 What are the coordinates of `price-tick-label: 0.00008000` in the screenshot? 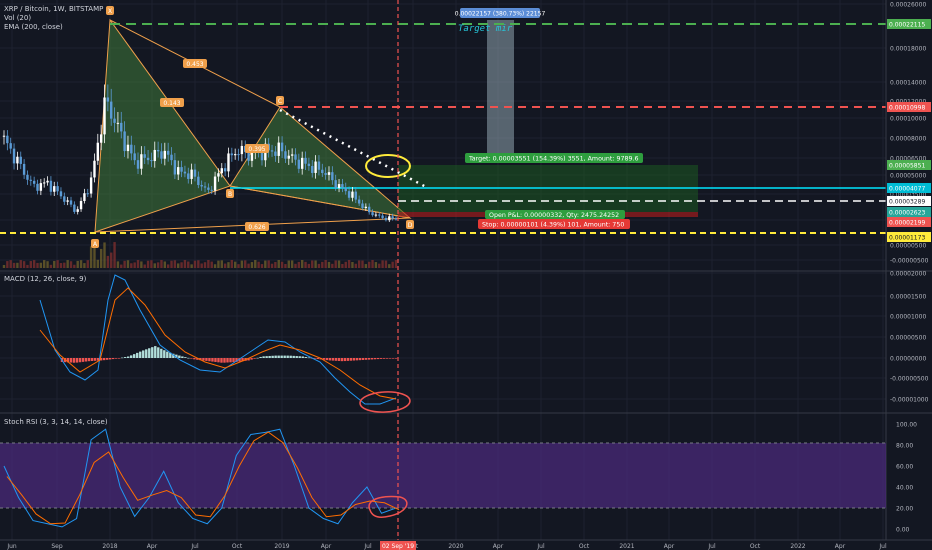 It's located at (908, 139).